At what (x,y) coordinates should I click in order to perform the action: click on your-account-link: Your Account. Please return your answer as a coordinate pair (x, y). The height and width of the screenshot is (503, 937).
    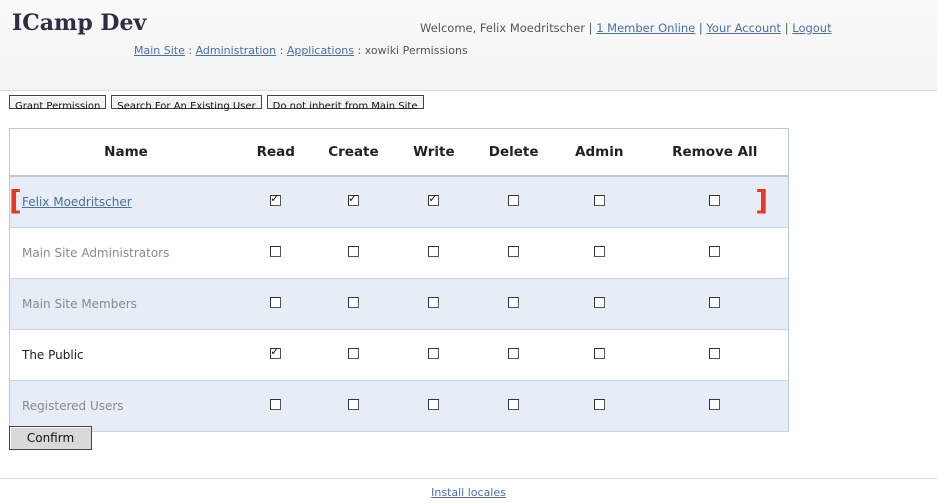
    Looking at the image, I should click on (743, 28).